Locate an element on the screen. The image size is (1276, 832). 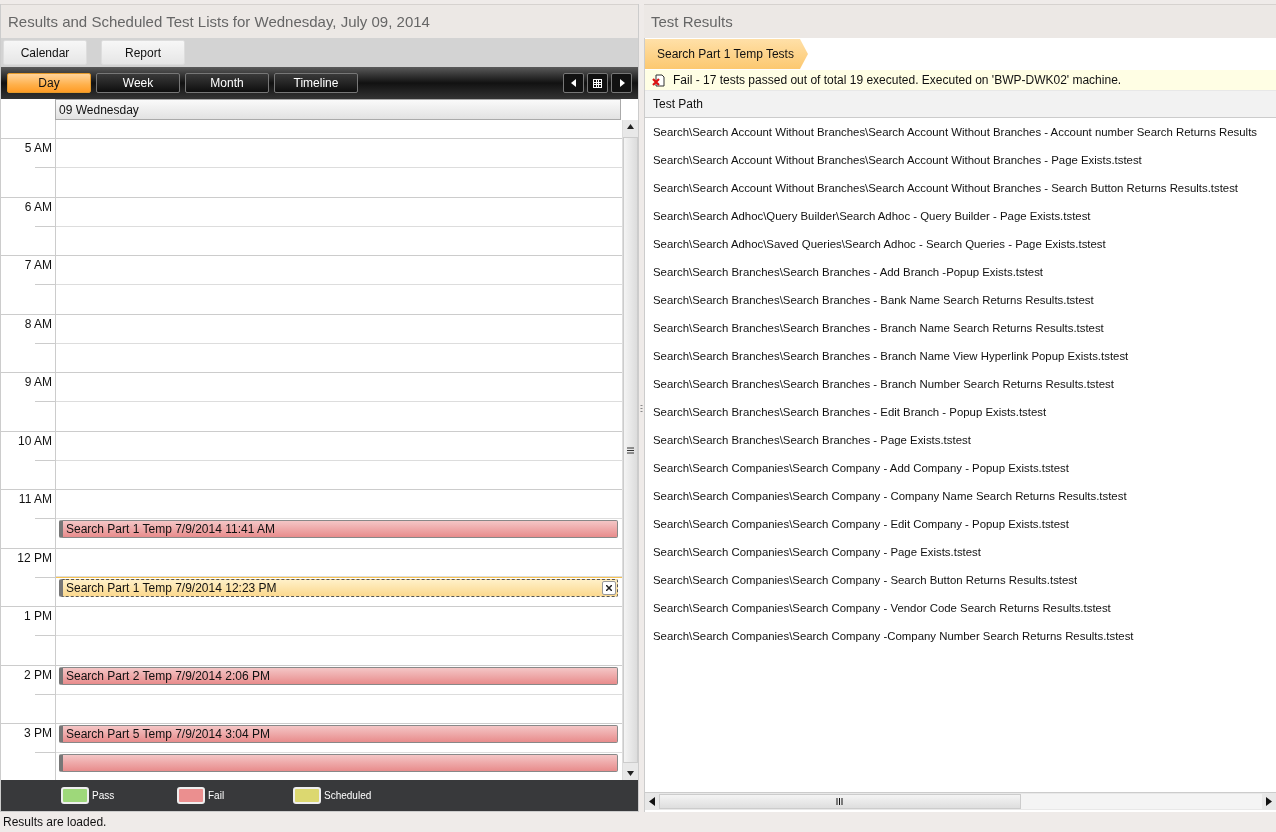
column-header: Test Path is located at coordinates (678, 104).